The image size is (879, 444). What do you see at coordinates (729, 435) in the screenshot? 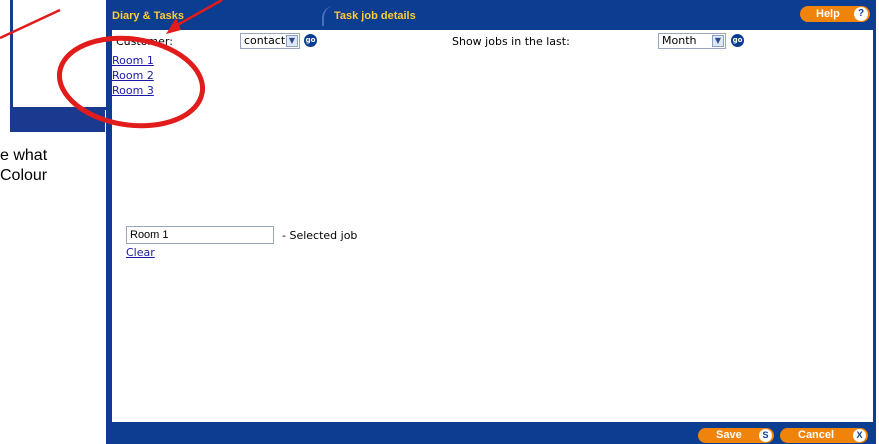
I see `save-label: Save` at bounding box center [729, 435].